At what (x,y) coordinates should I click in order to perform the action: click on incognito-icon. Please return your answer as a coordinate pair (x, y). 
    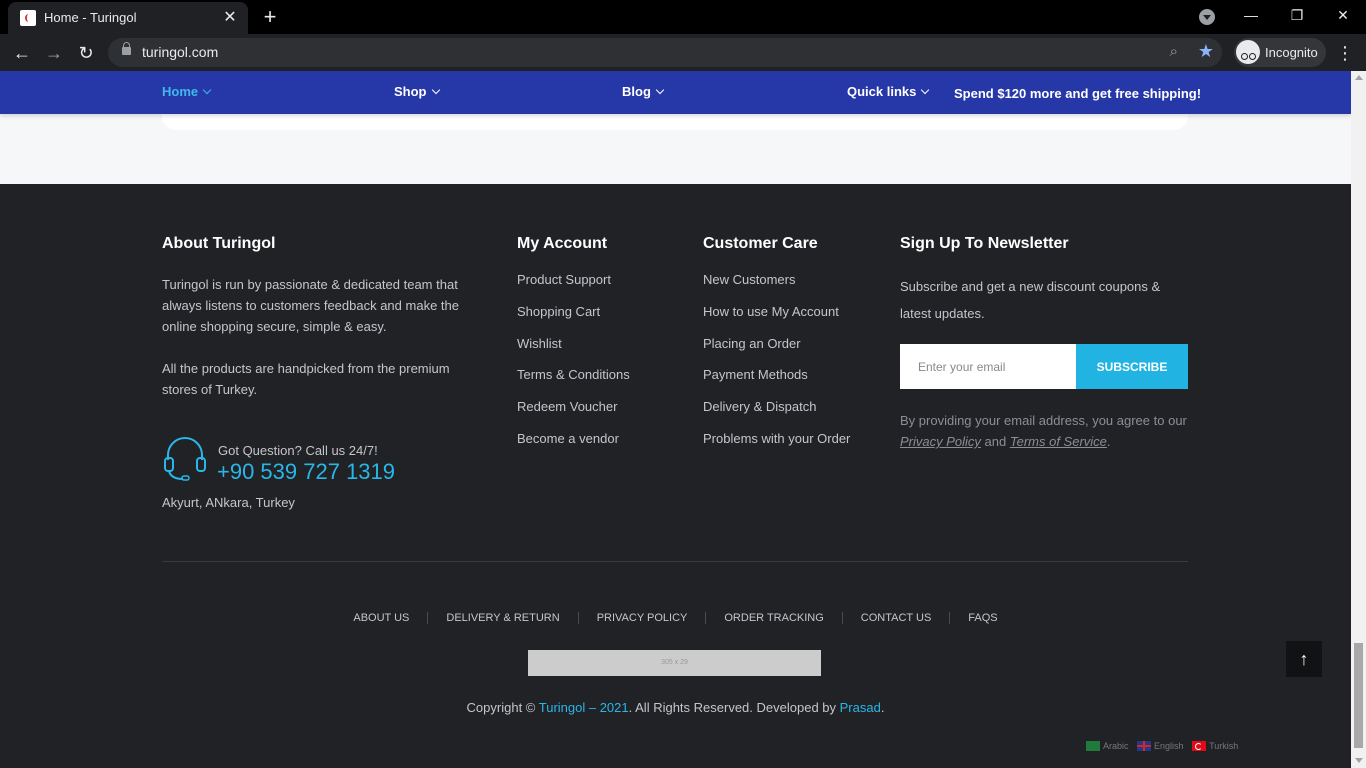
    Looking at the image, I should click on (1248, 52).